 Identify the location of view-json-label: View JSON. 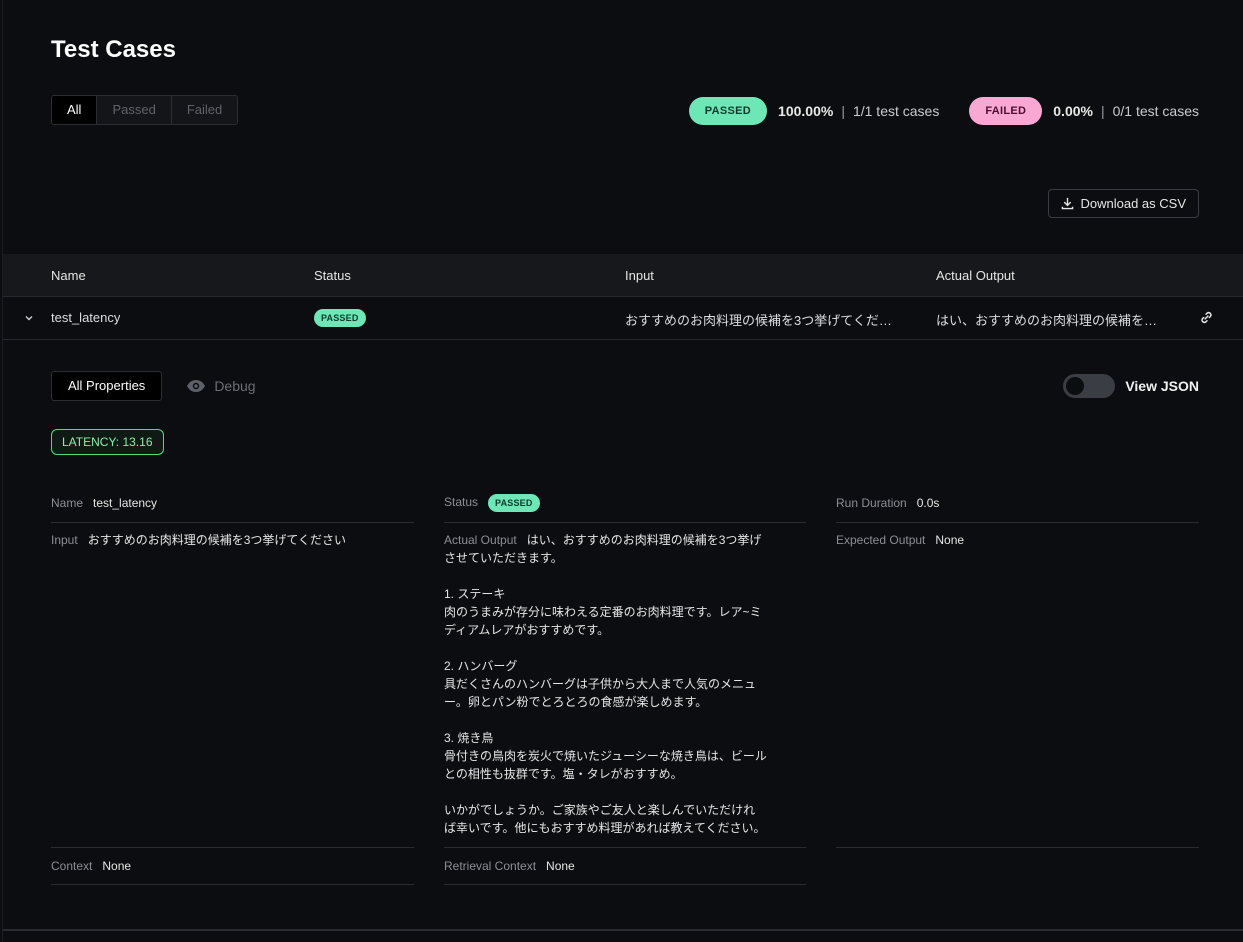
(1162, 386).